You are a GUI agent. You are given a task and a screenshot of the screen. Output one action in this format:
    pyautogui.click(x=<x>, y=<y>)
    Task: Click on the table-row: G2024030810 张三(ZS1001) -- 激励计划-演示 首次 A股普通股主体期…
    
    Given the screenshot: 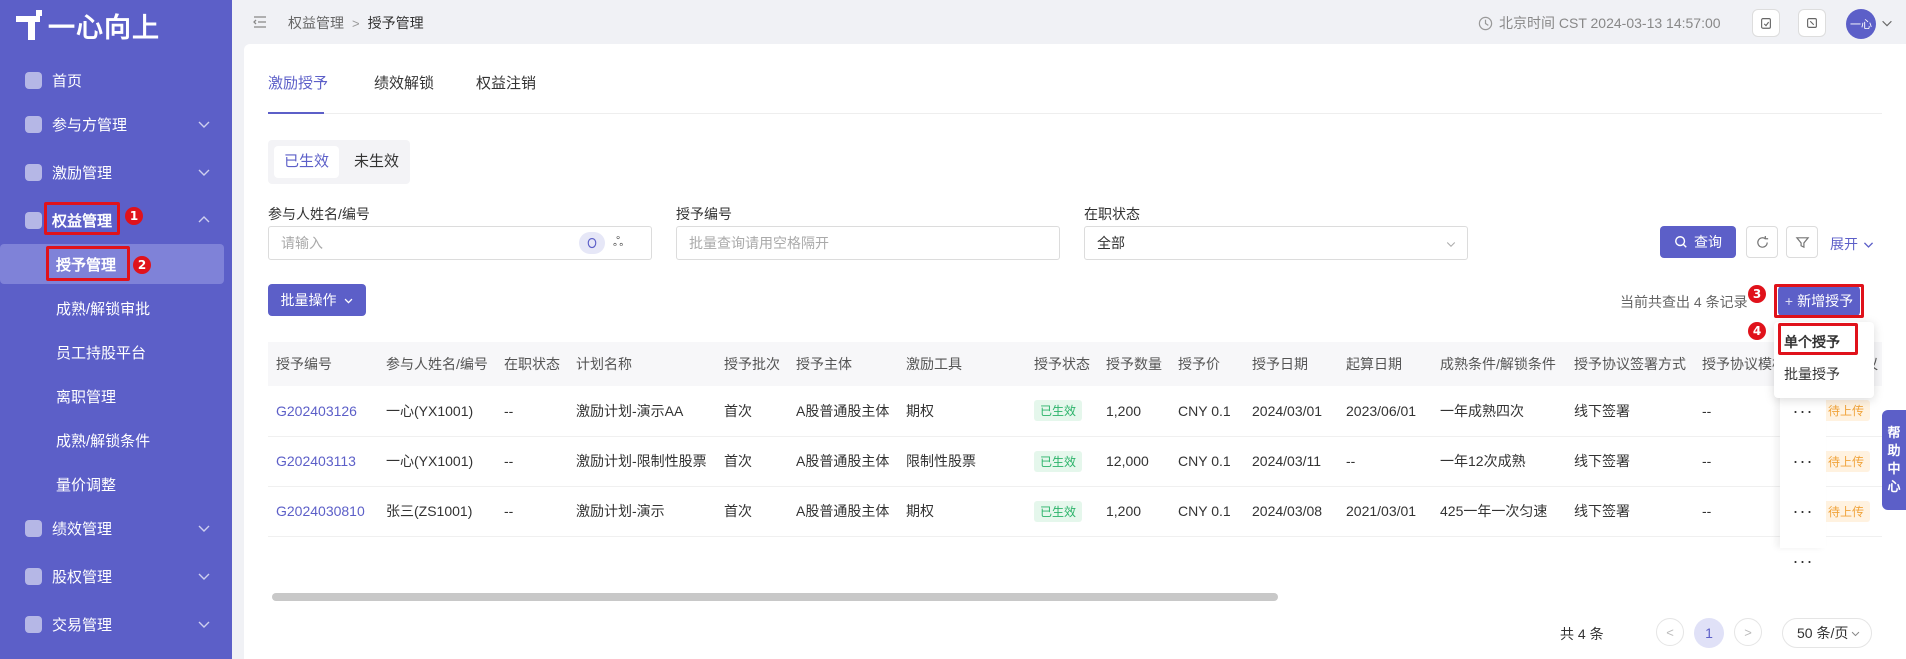 What is the action you would take?
    pyautogui.click(x=1075, y=511)
    